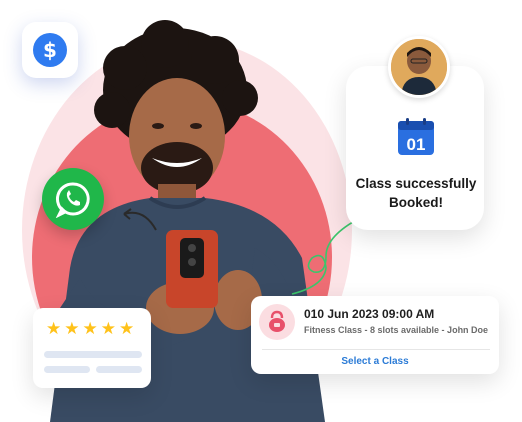  I want to click on slot-datetime: 010 Jun 2023 09:00 AM, so click(369, 314).